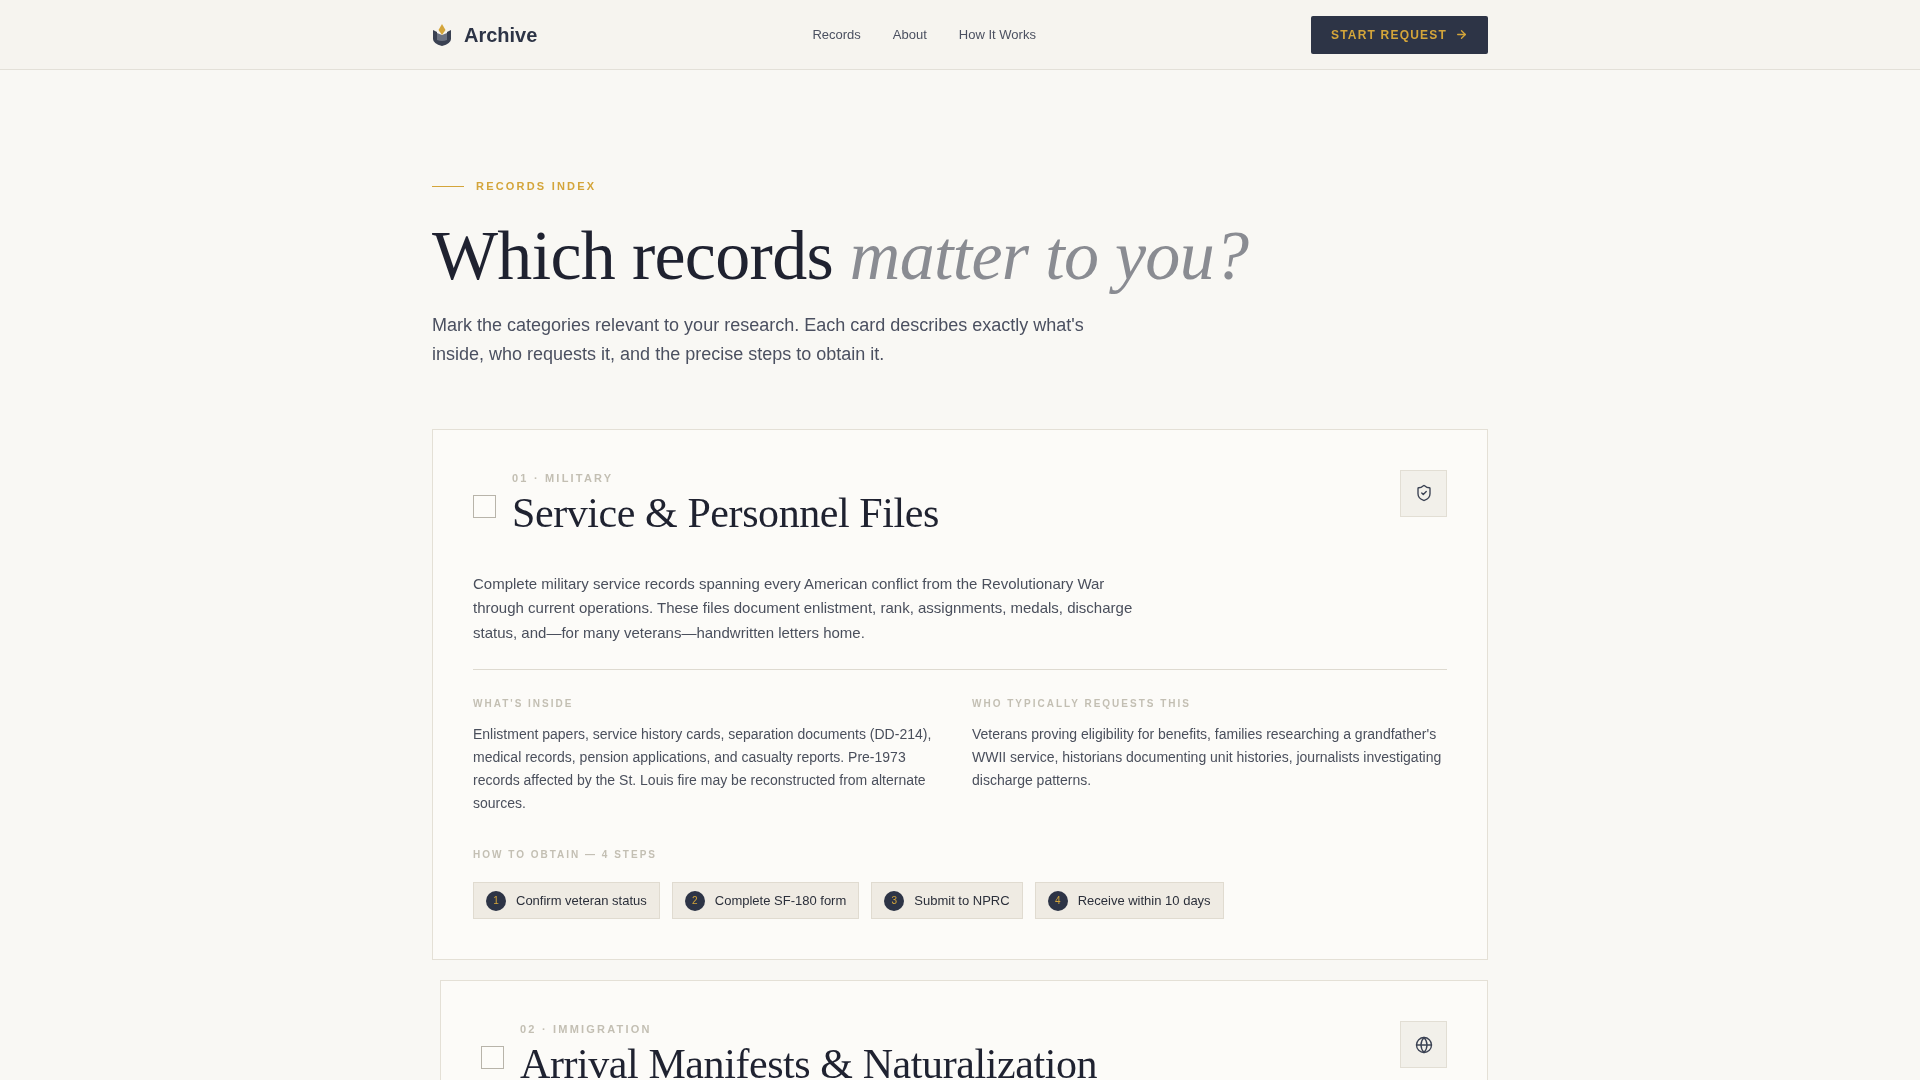 Image resolution: width=1920 pixels, height=1080 pixels. Describe the element at coordinates (524, 704) in the screenshot. I see `section-heading: WHAT'S INSIDE` at that location.